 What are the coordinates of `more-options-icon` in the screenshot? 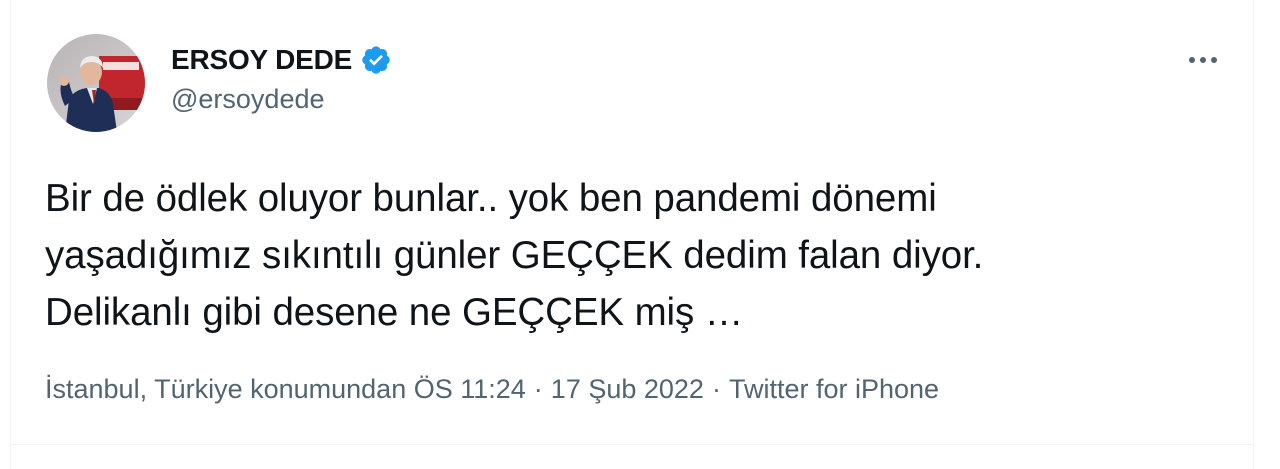 It's located at (1203, 60).